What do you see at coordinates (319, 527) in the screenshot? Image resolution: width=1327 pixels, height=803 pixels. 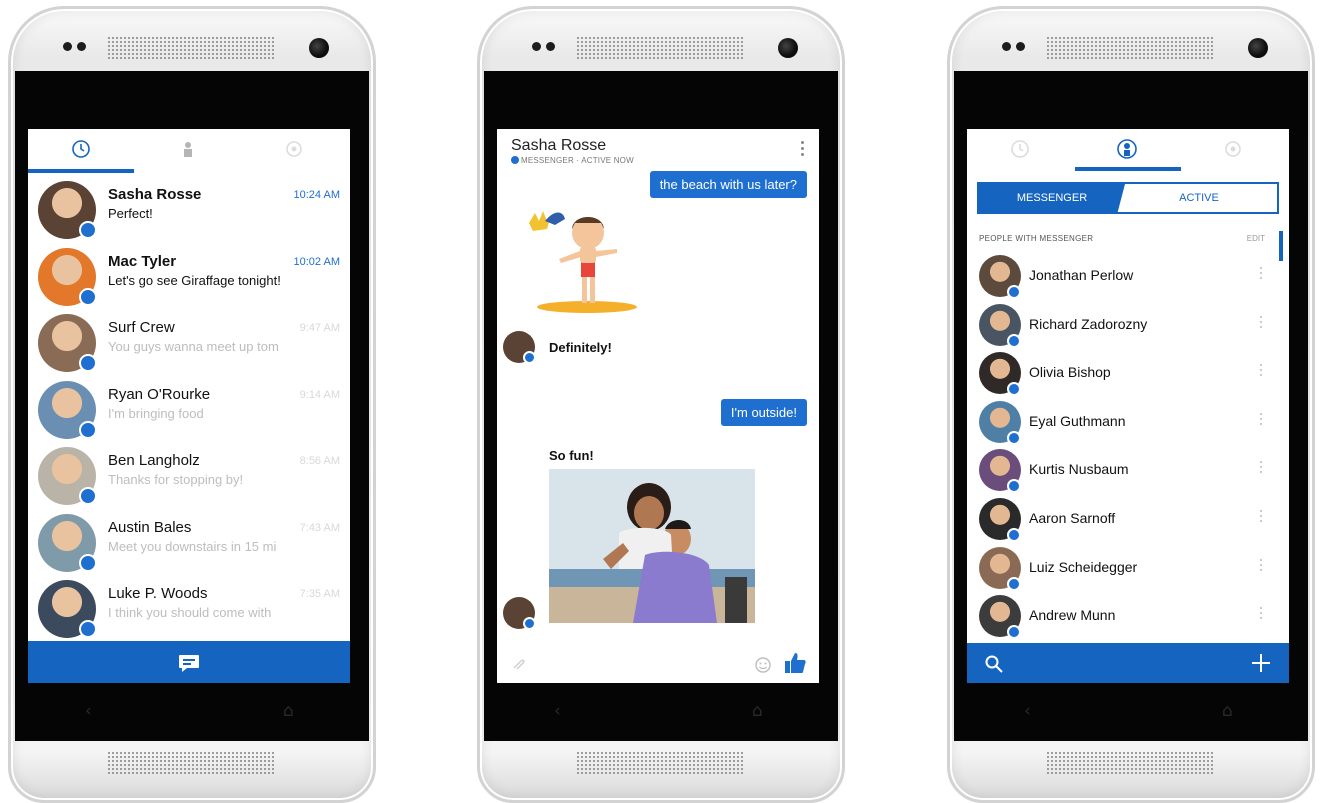 I see `thread-time: 7:43 AM` at bounding box center [319, 527].